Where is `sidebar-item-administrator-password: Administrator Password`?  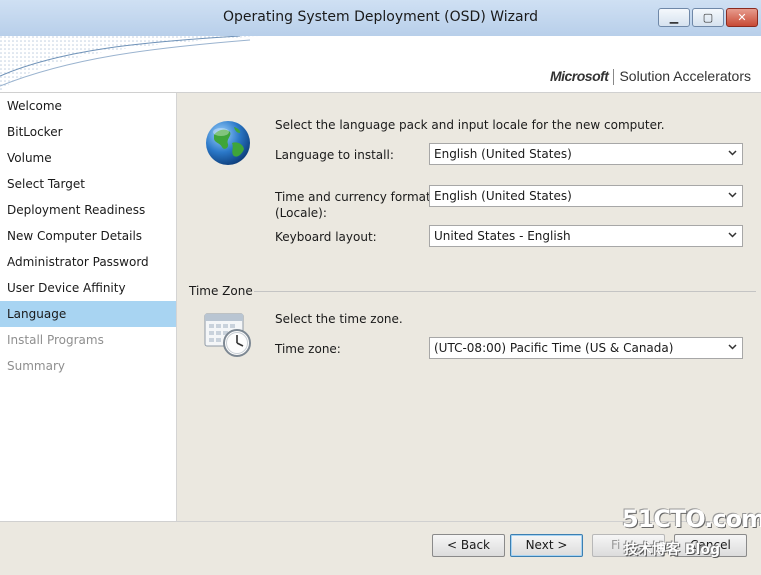
sidebar-item-administrator-password: Administrator Password is located at coordinates (88, 262).